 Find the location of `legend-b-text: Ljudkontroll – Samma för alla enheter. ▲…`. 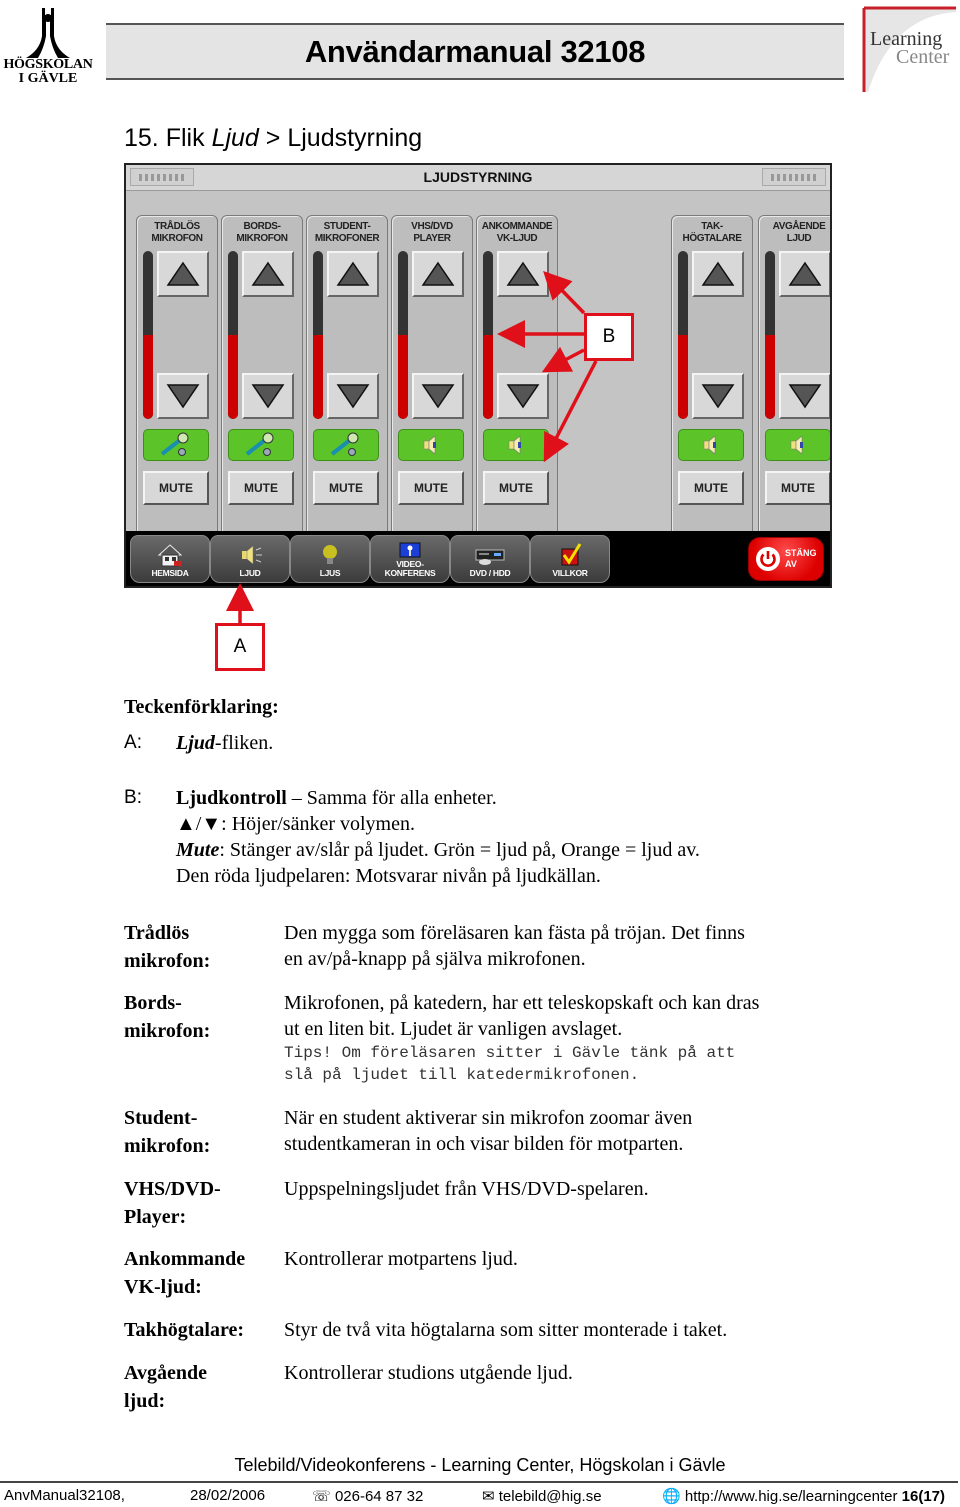

legend-b-text: Ljudkontroll – Samma för alla enheter. ▲… is located at coordinates (438, 837).